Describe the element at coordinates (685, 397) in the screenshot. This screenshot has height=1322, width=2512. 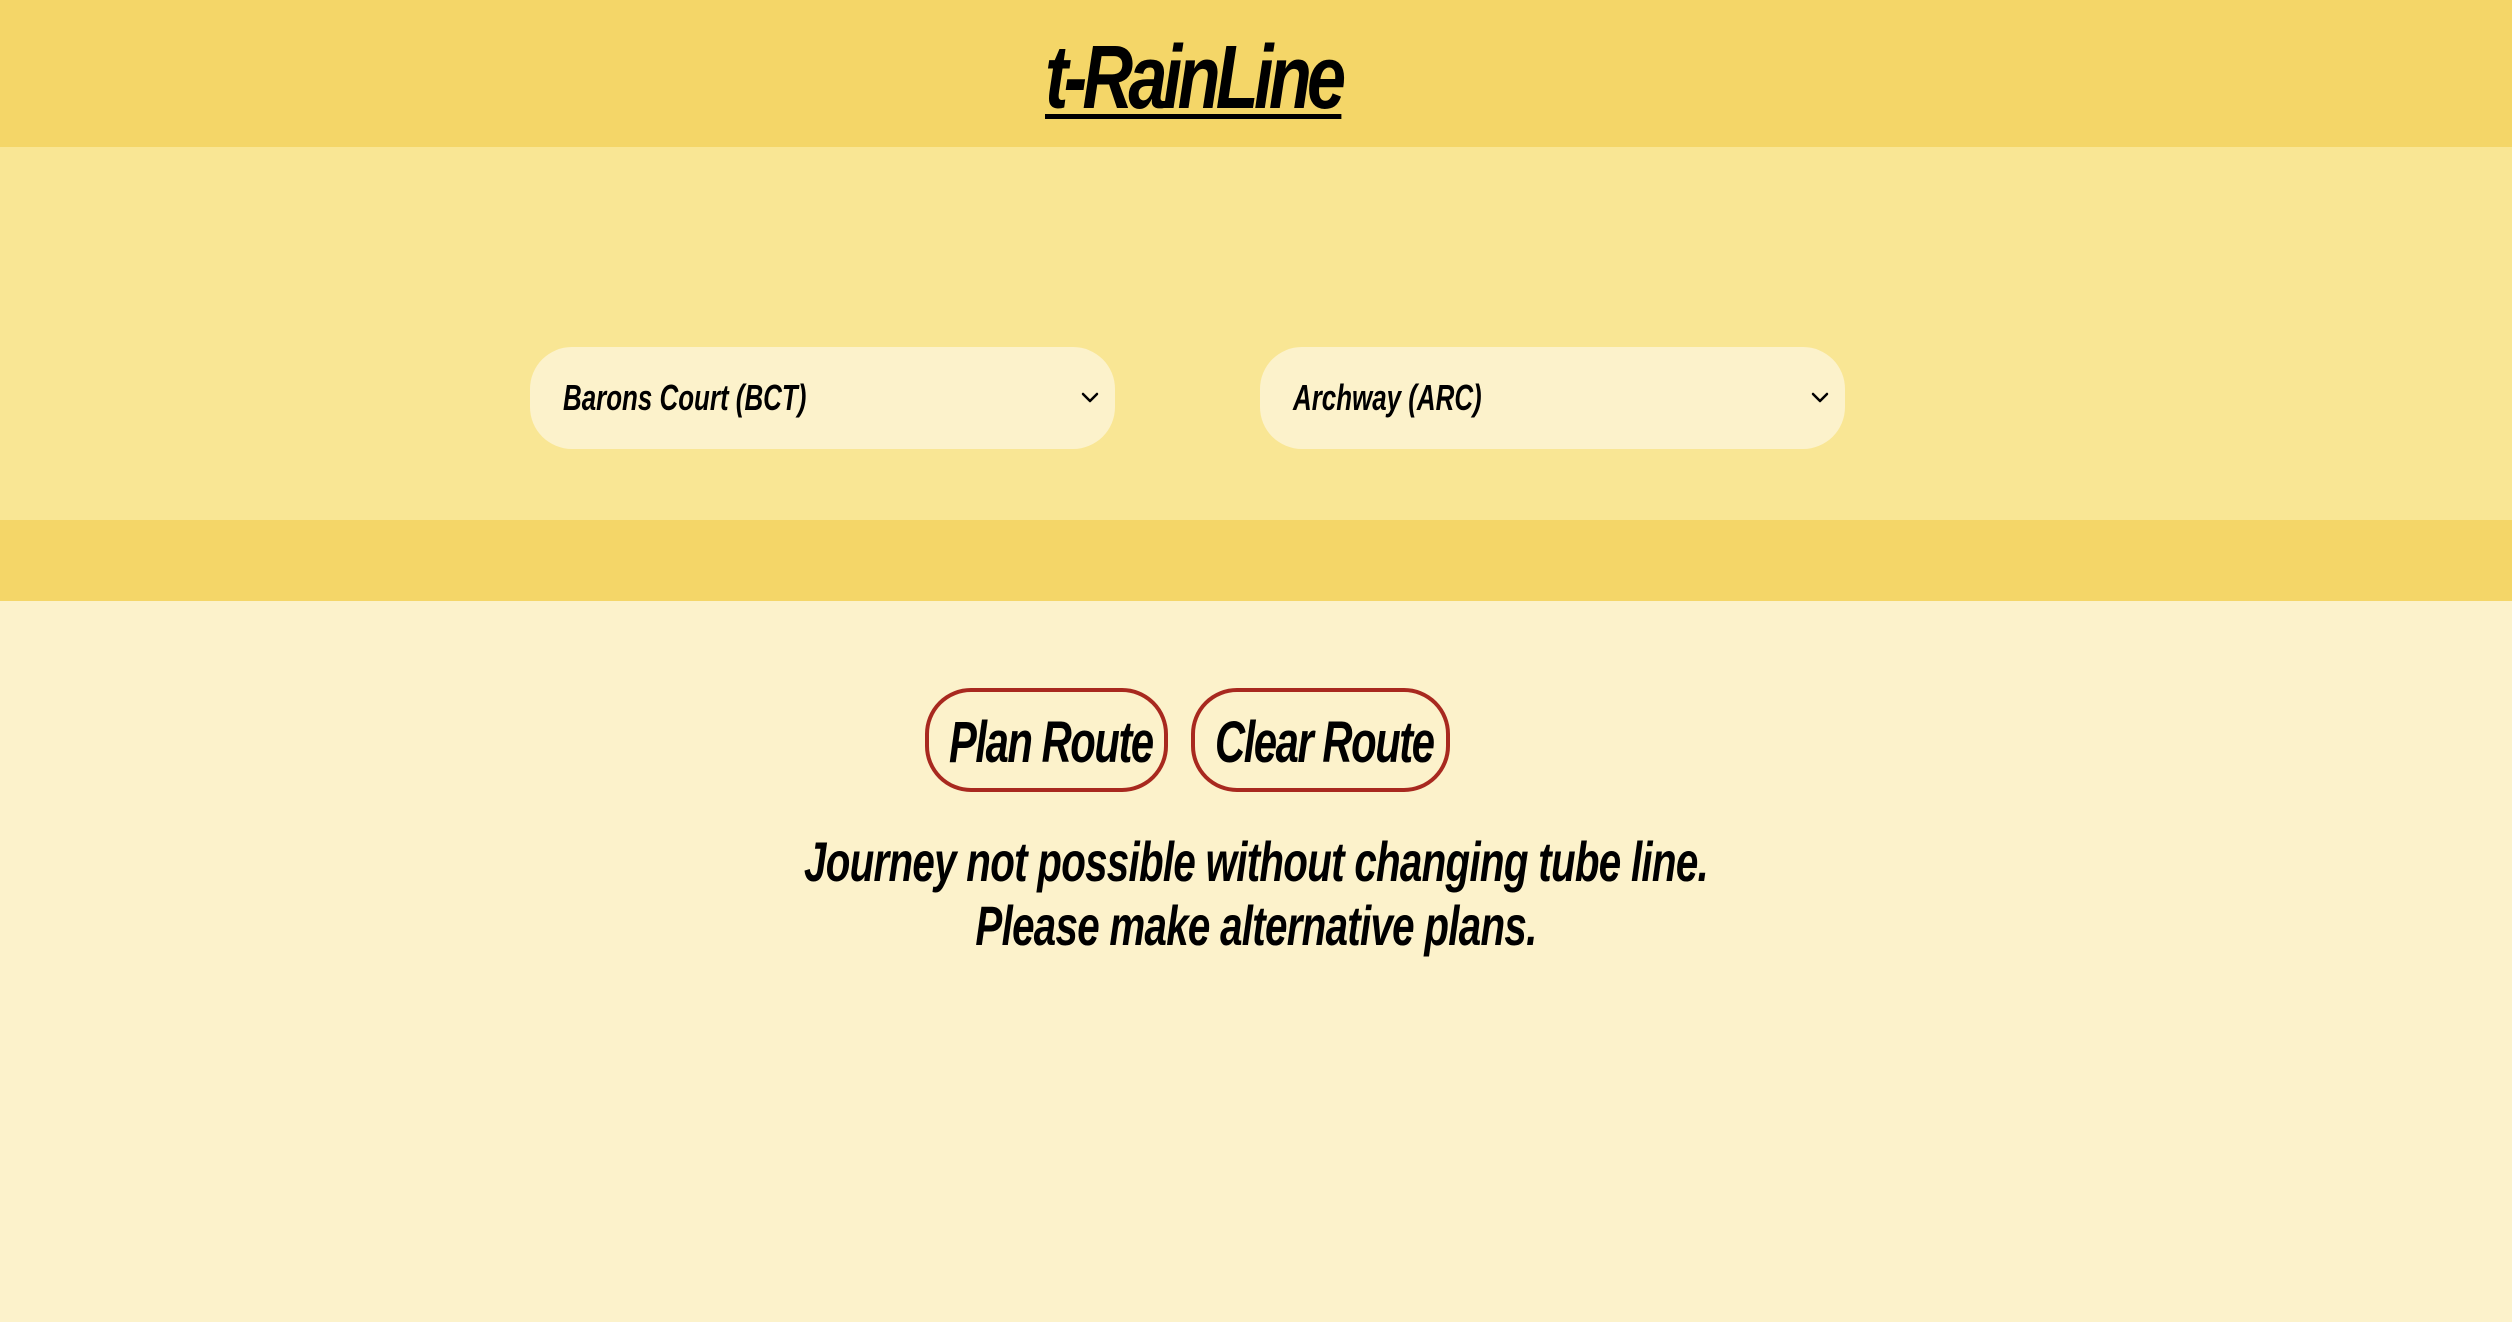
I see `from-station-value: Barons Court (BCT)` at that location.